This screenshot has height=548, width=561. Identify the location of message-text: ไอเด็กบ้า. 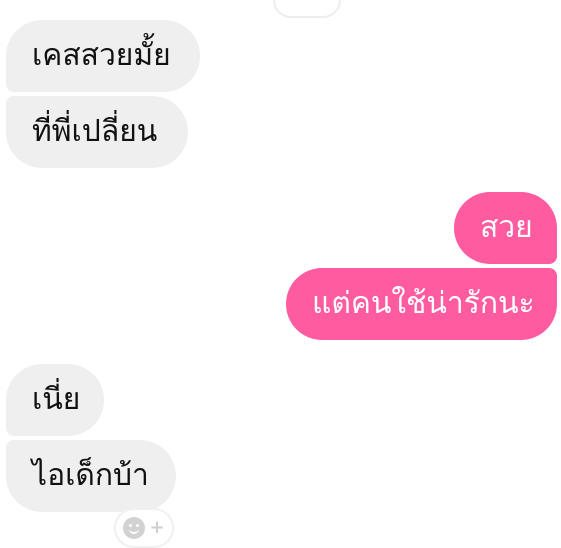
(90, 475).